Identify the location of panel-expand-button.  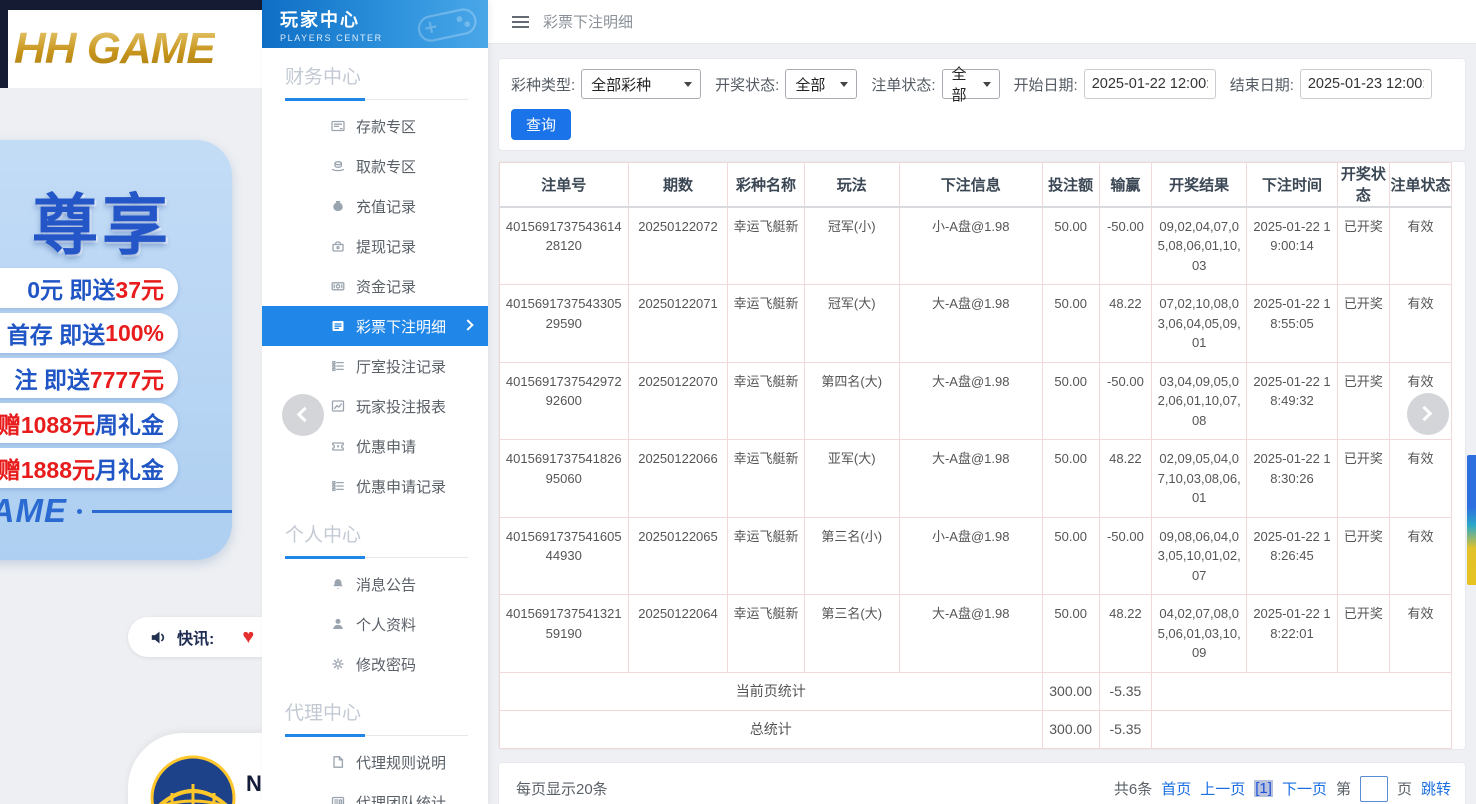
(1428, 414).